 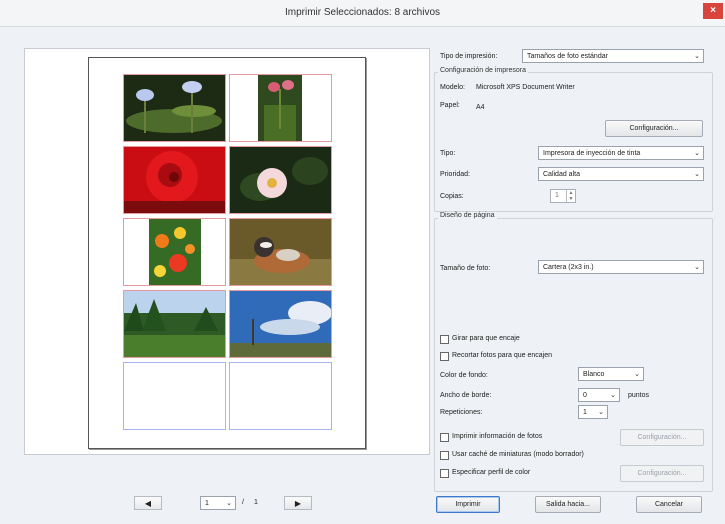 What do you see at coordinates (621, 174) in the screenshot?
I see `priority-select: Calidad alta ⌄` at bounding box center [621, 174].